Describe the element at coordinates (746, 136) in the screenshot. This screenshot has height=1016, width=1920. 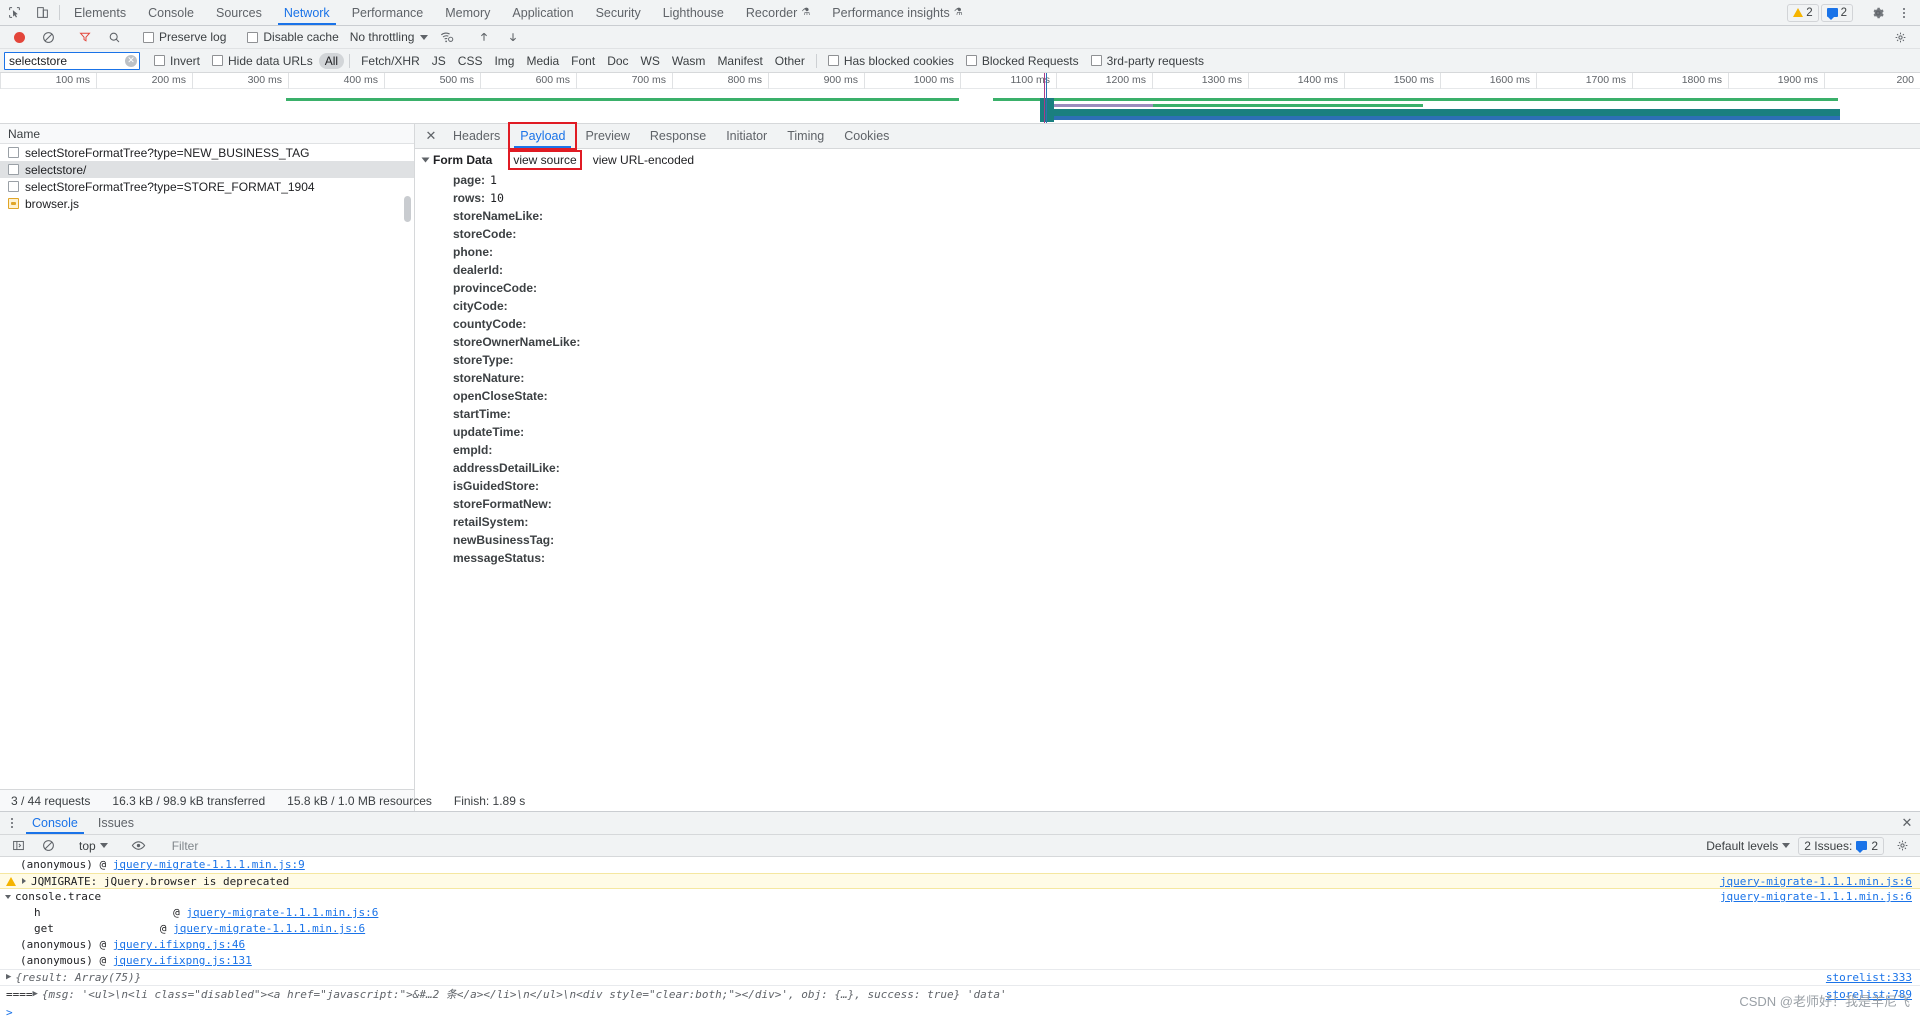
I see `detail-tab-initiator: Initiator` at that location.